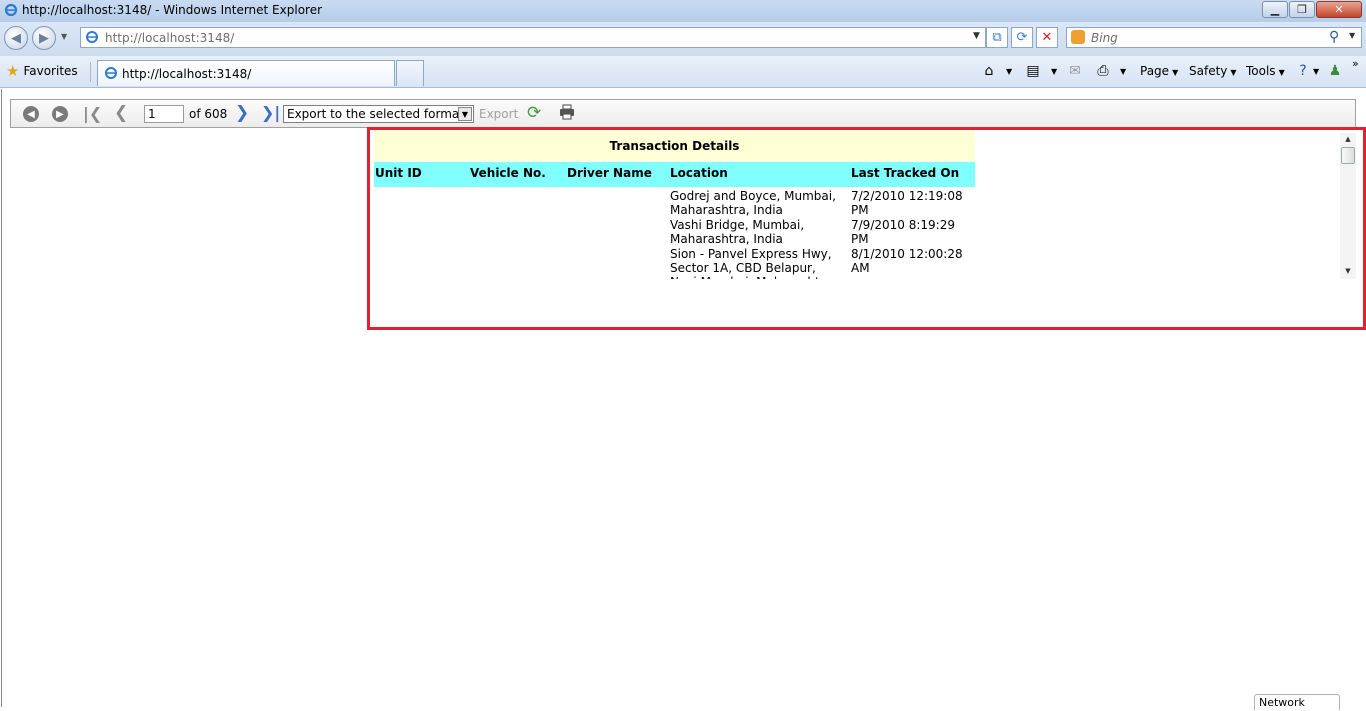 The height and width of the screenshot is (711, 1366). What do you see at coordinates (164, 114) in the screenshot?
I see `page-number-input: 1` at bounding box center [164, 114].